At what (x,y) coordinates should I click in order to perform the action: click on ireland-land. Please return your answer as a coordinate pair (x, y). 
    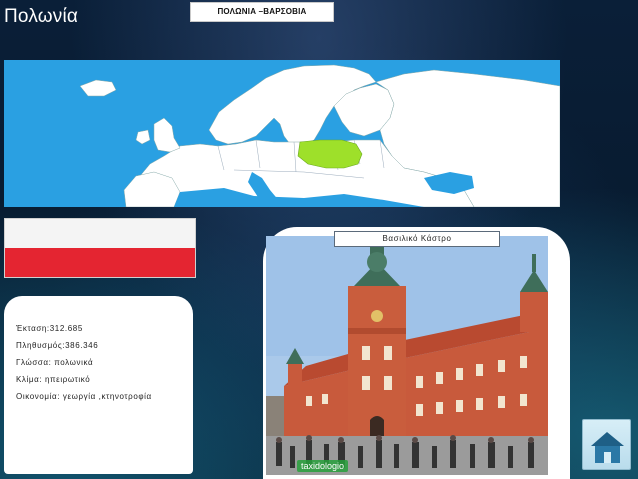
    Looking at the image, I should click on (143, 137).